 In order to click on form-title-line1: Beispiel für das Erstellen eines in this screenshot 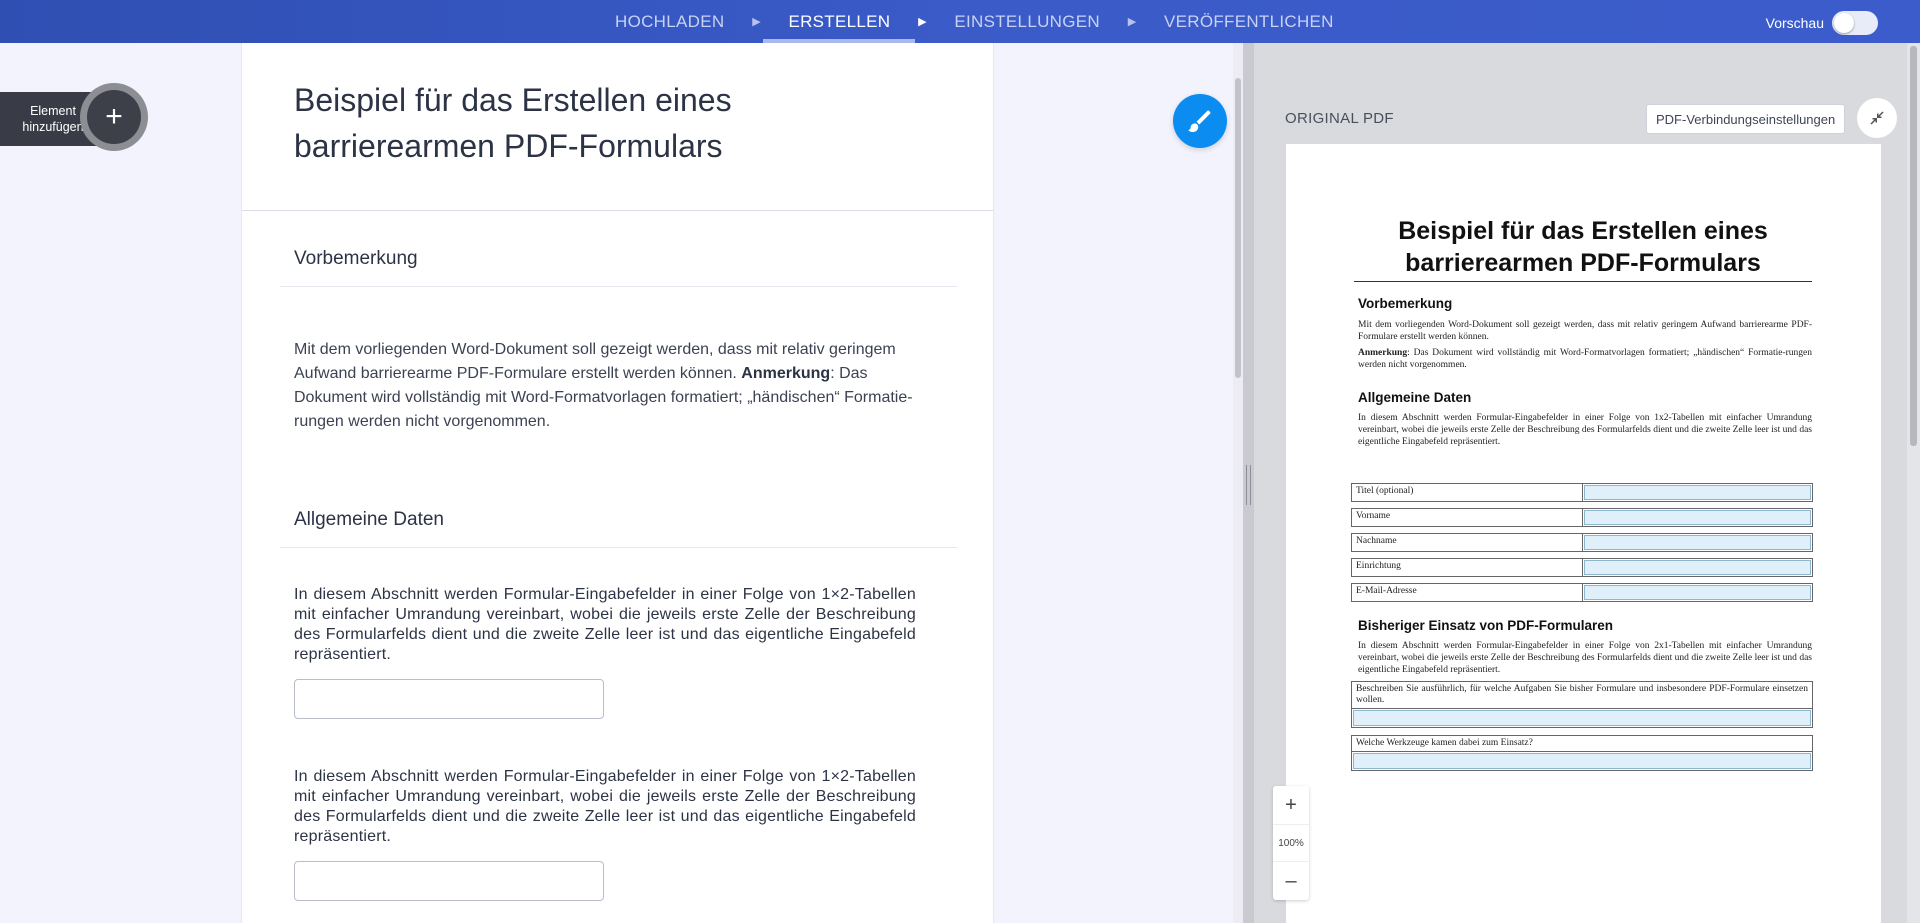, I will do `click(513, 100)`.